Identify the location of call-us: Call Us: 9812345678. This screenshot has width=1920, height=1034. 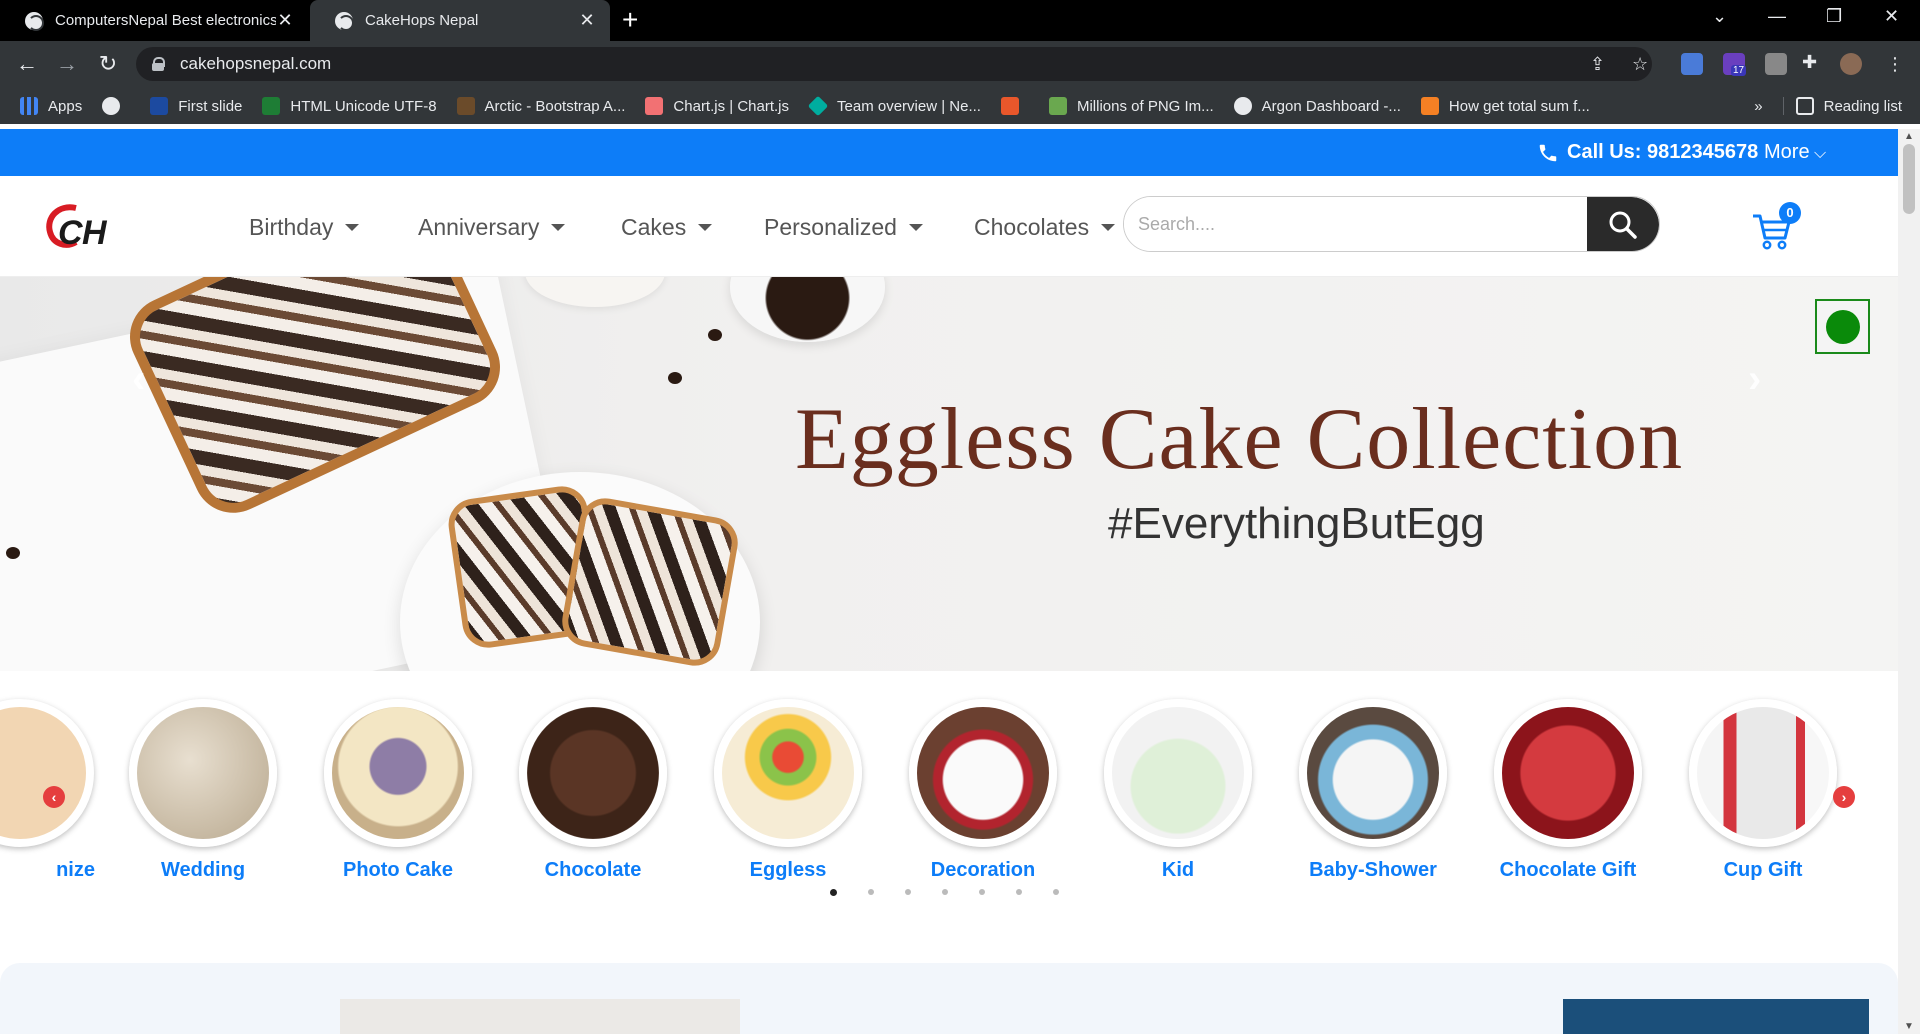
(1647, 152).